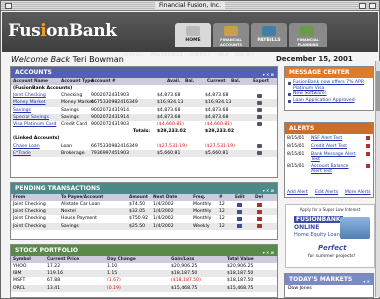  Describe the element at coordinates (73, 153) in the screenshot. I see `cell-type: Brokerage` at that location.